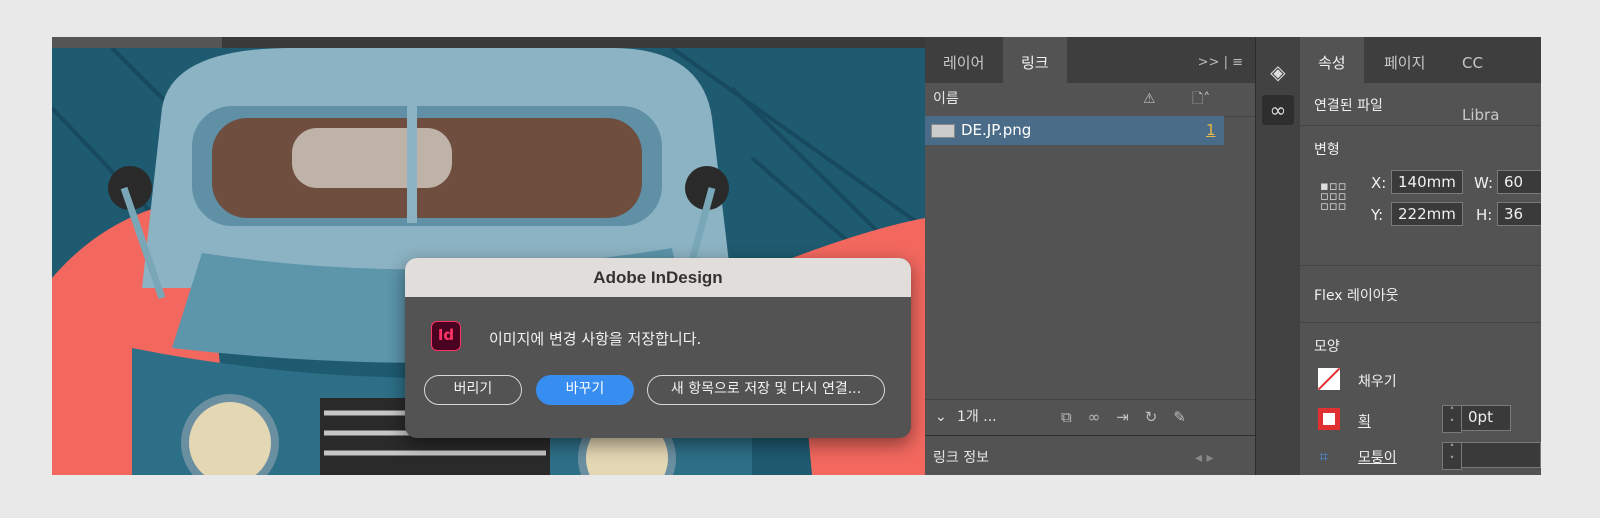  I want to click on link-item: DE.JP.png 1, so click(1074, 130).